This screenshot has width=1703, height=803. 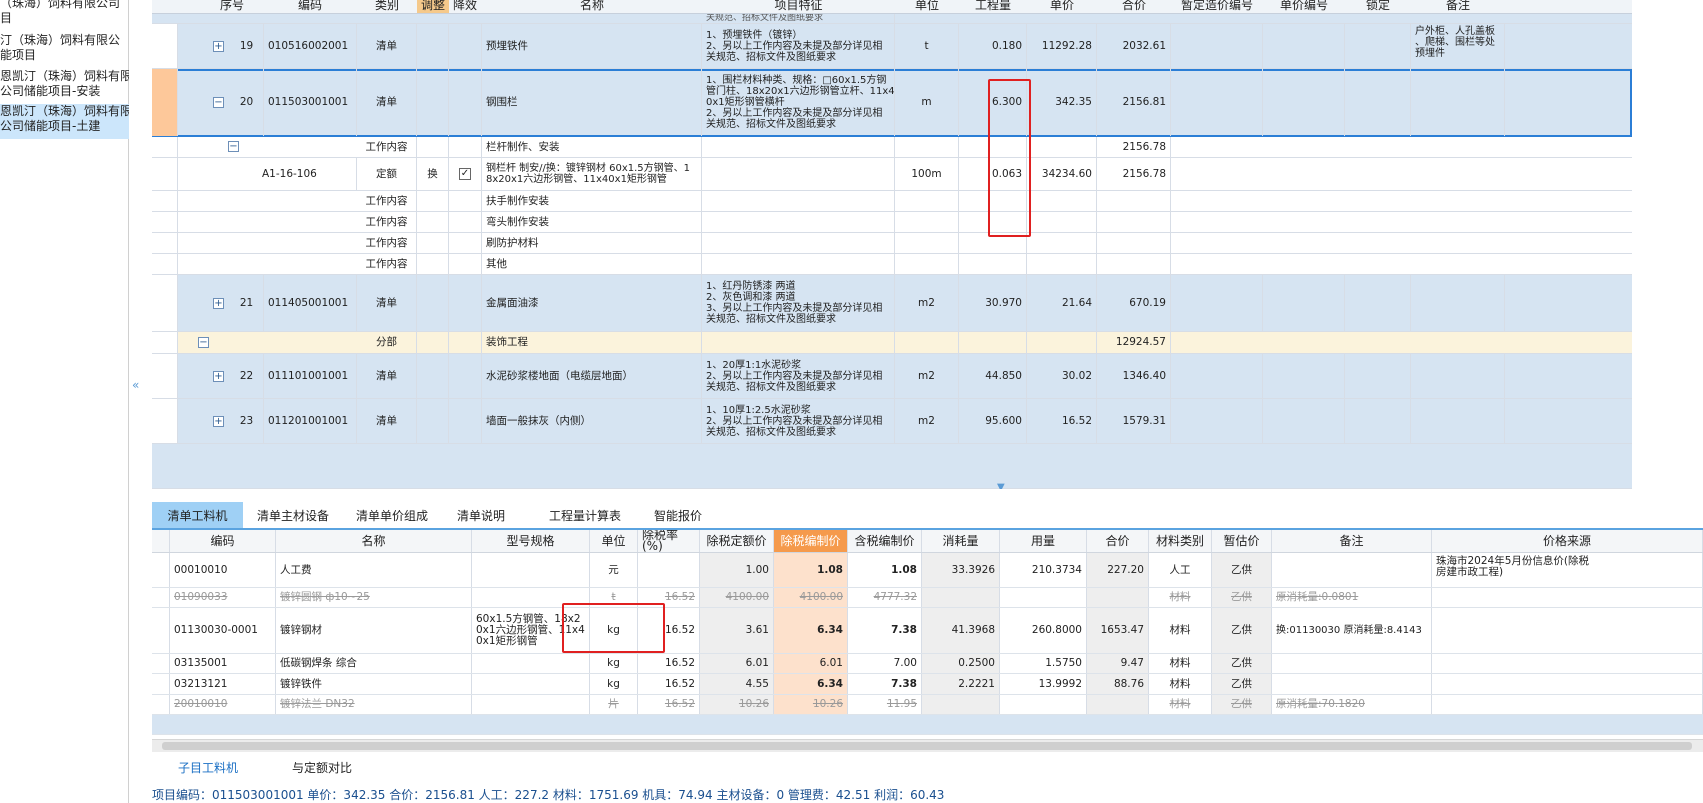 What do you see at coordinates (811, 541) in the screenshot?
I see `header-compile-price: 除税编制价` at bounding box center [811, 541].